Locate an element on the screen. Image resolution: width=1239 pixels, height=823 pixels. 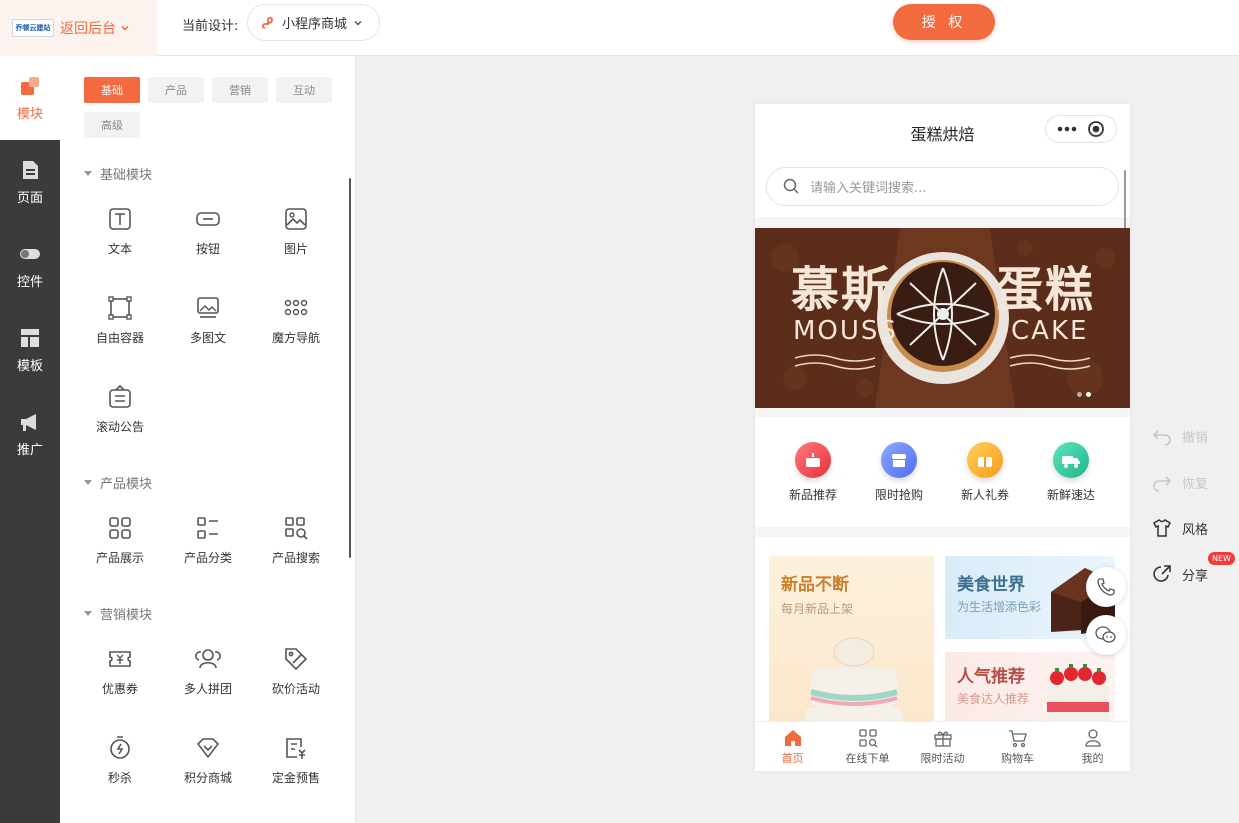
quick-item-flash: 限时抢购 is located at coordinates (899, 472).